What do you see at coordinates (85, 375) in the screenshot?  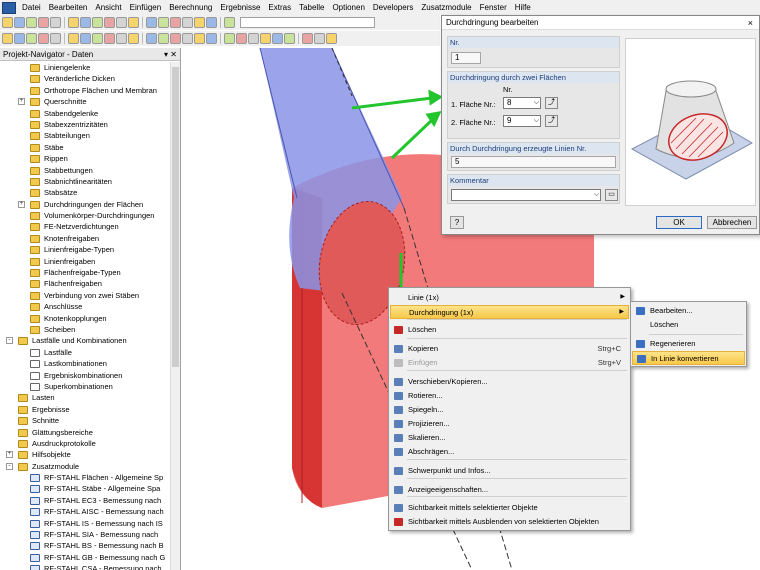 I see `tree-item: Ergebniskombinationen` at bounding box center [85, 375].